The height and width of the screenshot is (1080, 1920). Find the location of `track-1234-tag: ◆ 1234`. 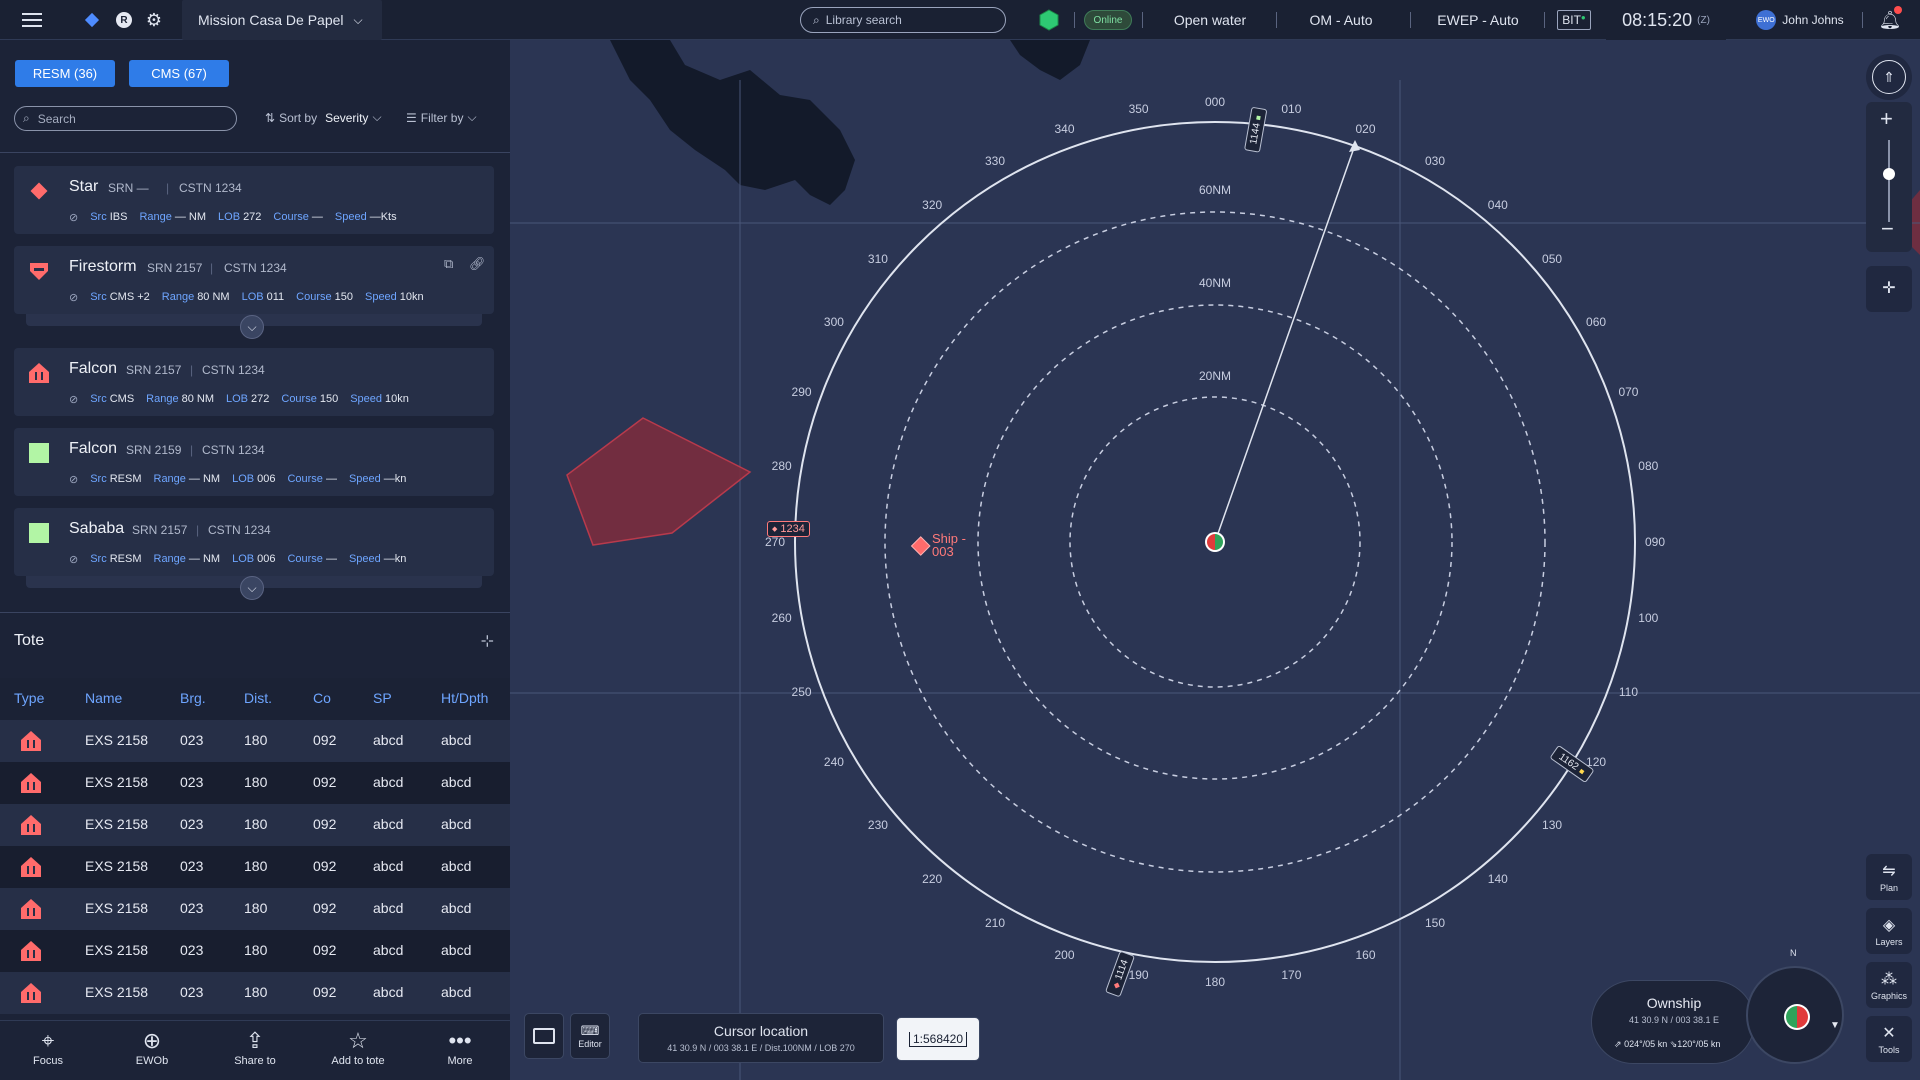

track-1234-tag: ◆ 1234 is located at coordinates (788, 529).